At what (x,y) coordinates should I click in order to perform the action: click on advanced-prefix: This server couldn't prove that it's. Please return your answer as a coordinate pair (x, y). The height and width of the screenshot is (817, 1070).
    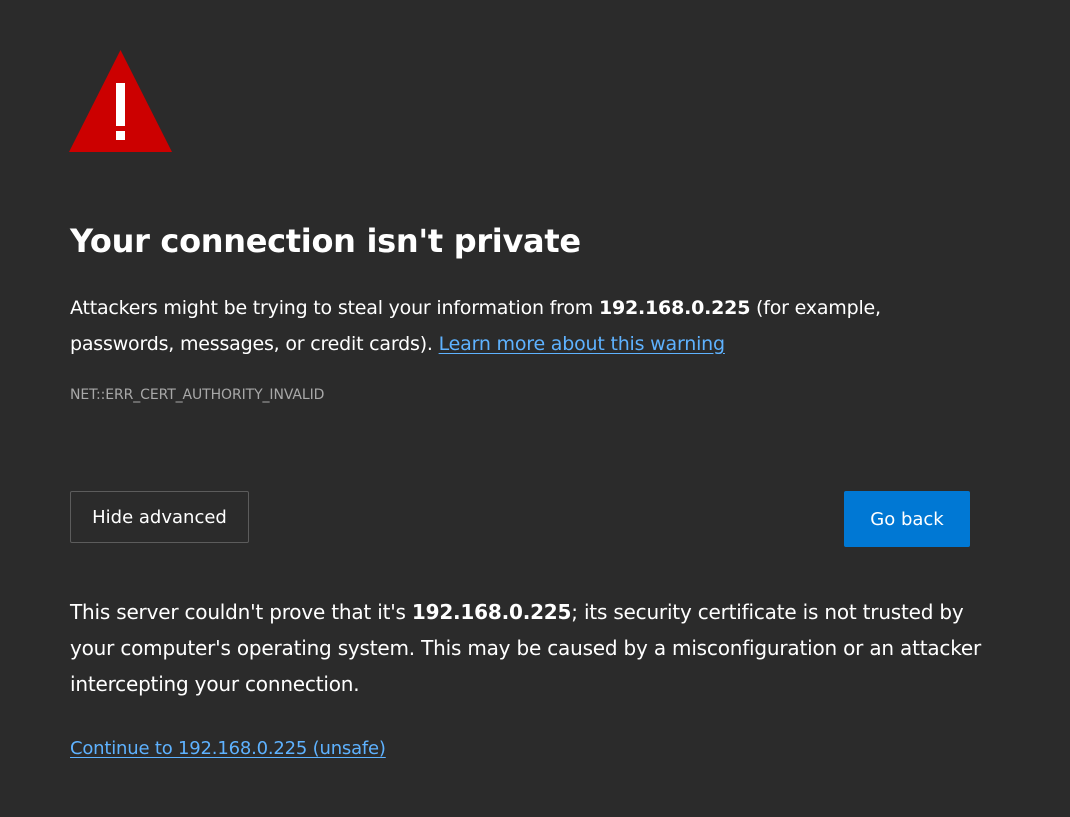
    Looking at the image, I should click on (241, 612).